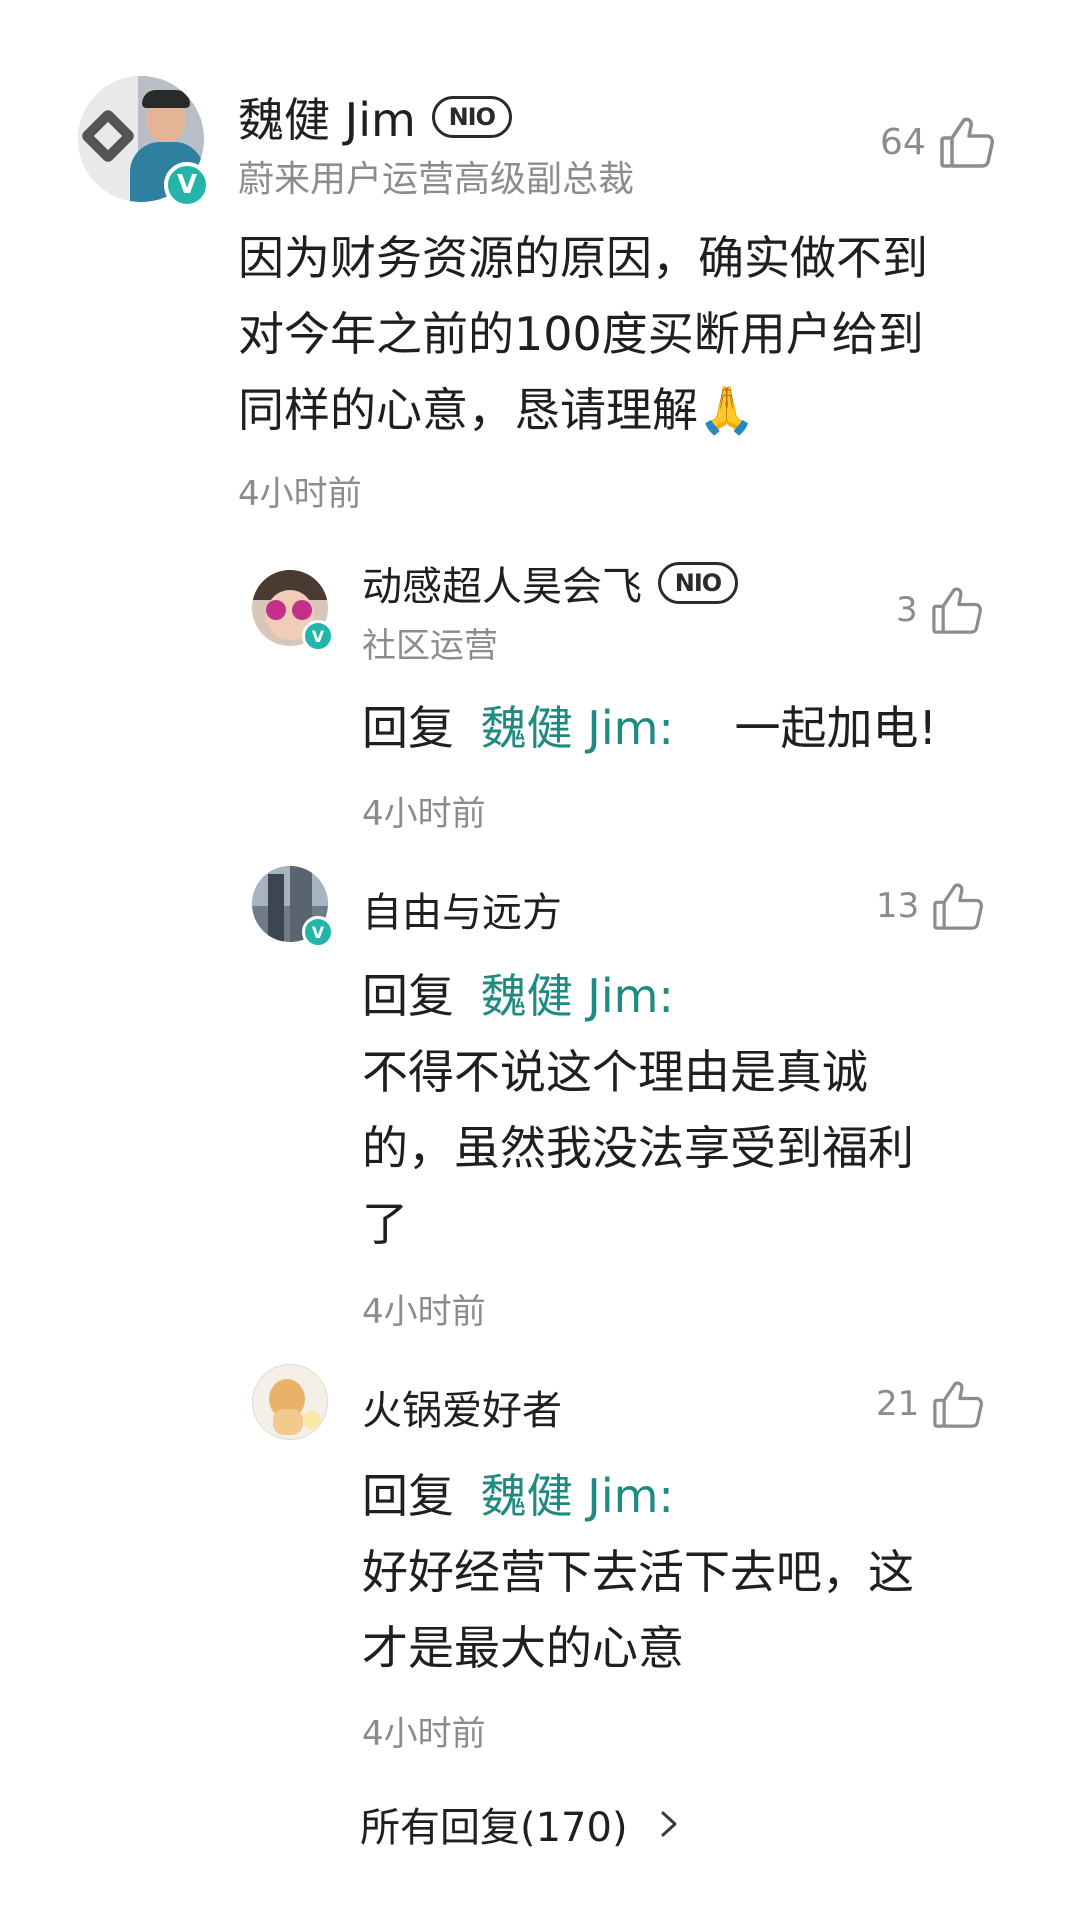 This screenshot has width=1080, height=1920. Describe the element at coordinates (907, 610) in the screenshot. I see `like-count: 3` at that location.